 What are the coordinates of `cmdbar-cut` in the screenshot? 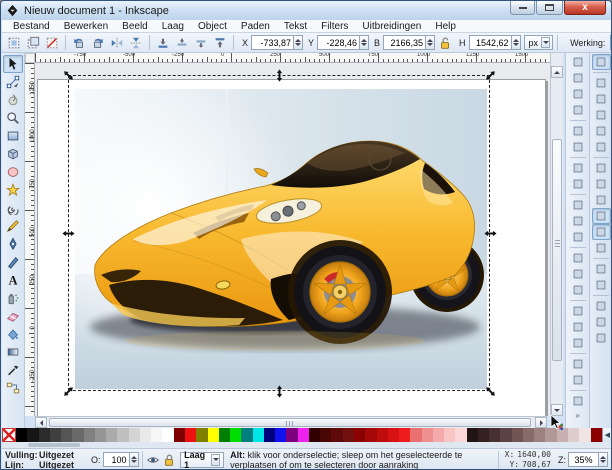 It's located at (578, 221).